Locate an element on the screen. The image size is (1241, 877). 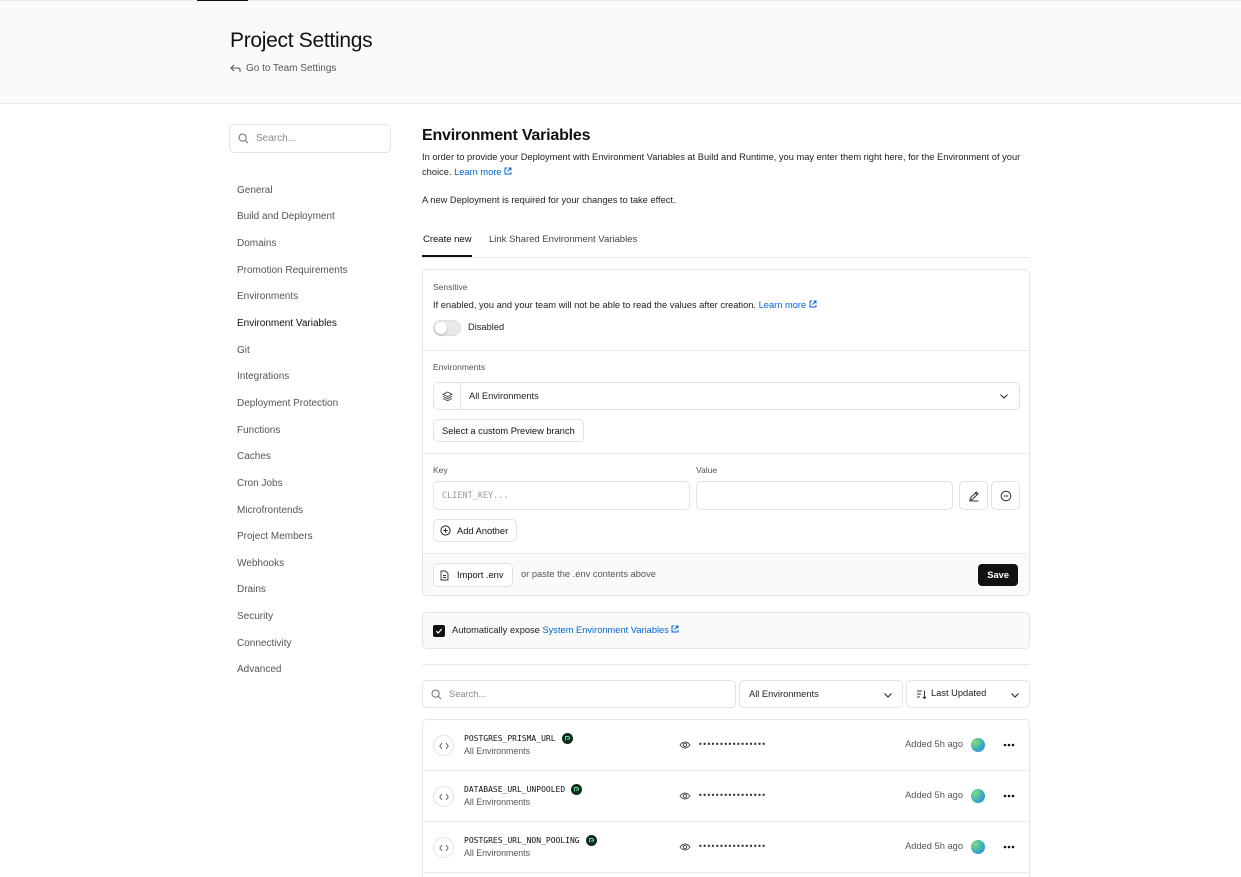
layers-icon-box is located at coordinates (447, 396).